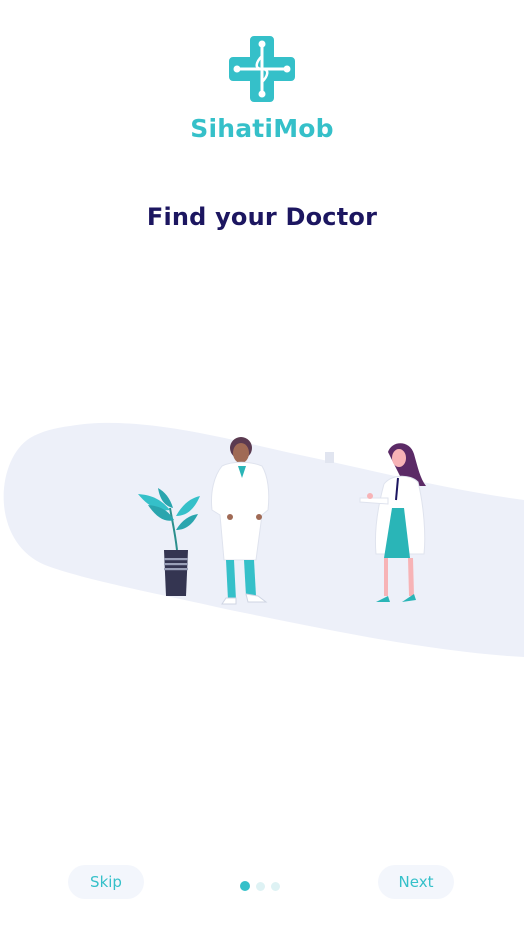 The height and width of the screenshot is (926, 524). Describe the element at coordinates (416, 882) in the screenshot. I see `next-button: Next` at that location.